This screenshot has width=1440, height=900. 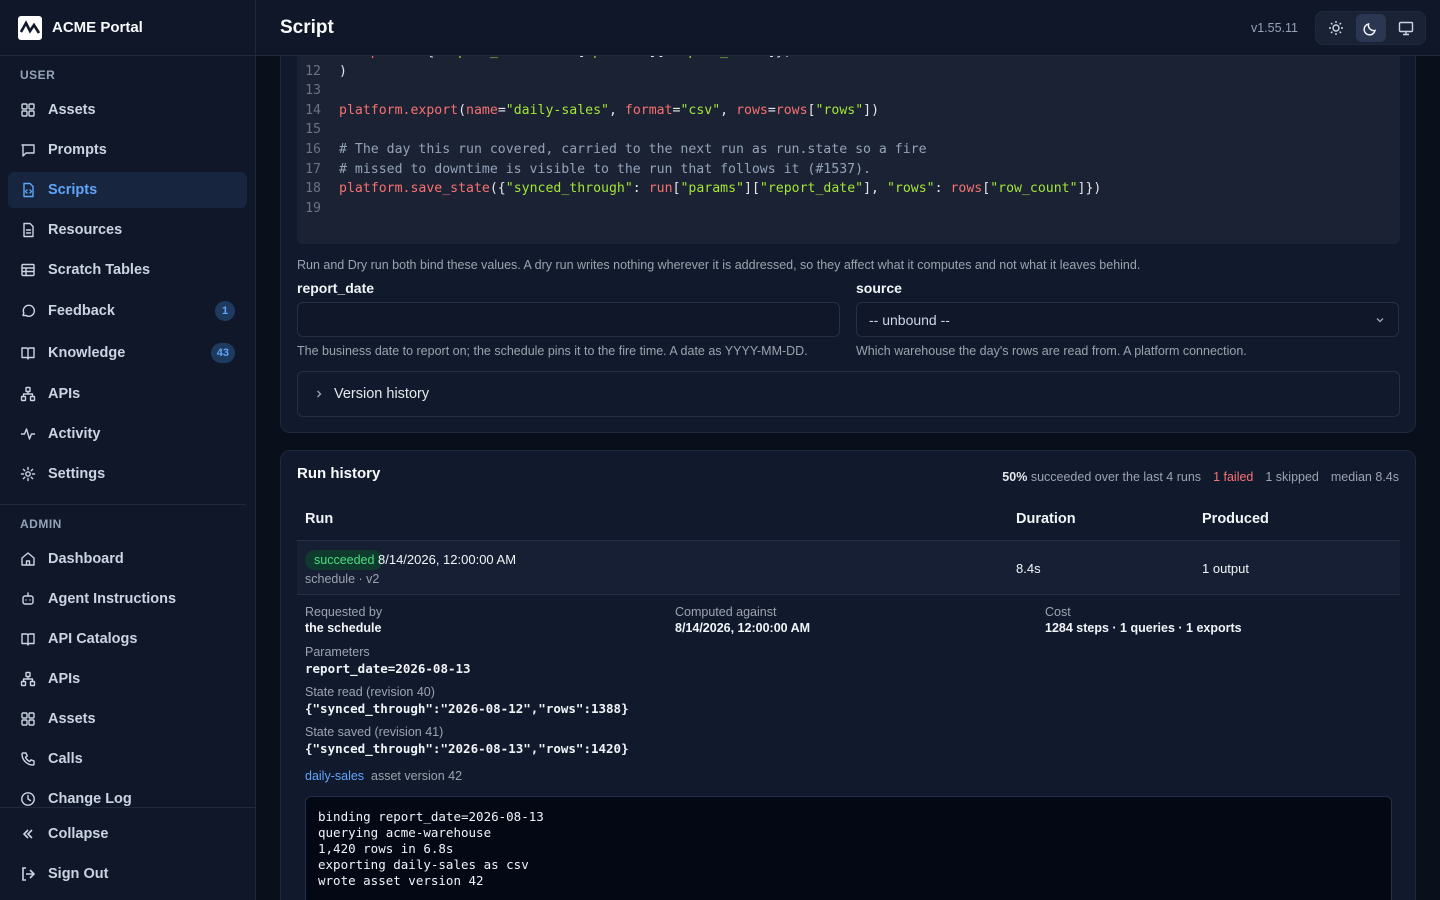 What do you see at coordinates (370, 692) in the screenshot?
I see `state-read-label: State read (revision 40)` at bounding box center [370, 692].